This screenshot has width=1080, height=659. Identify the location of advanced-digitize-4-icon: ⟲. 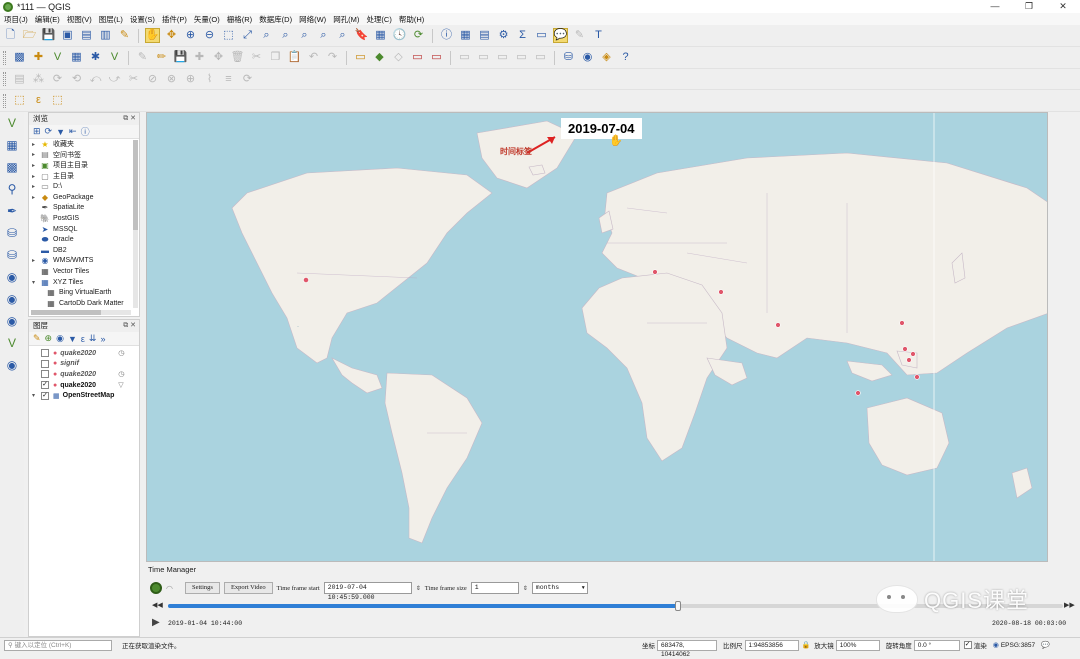
(76, 79).